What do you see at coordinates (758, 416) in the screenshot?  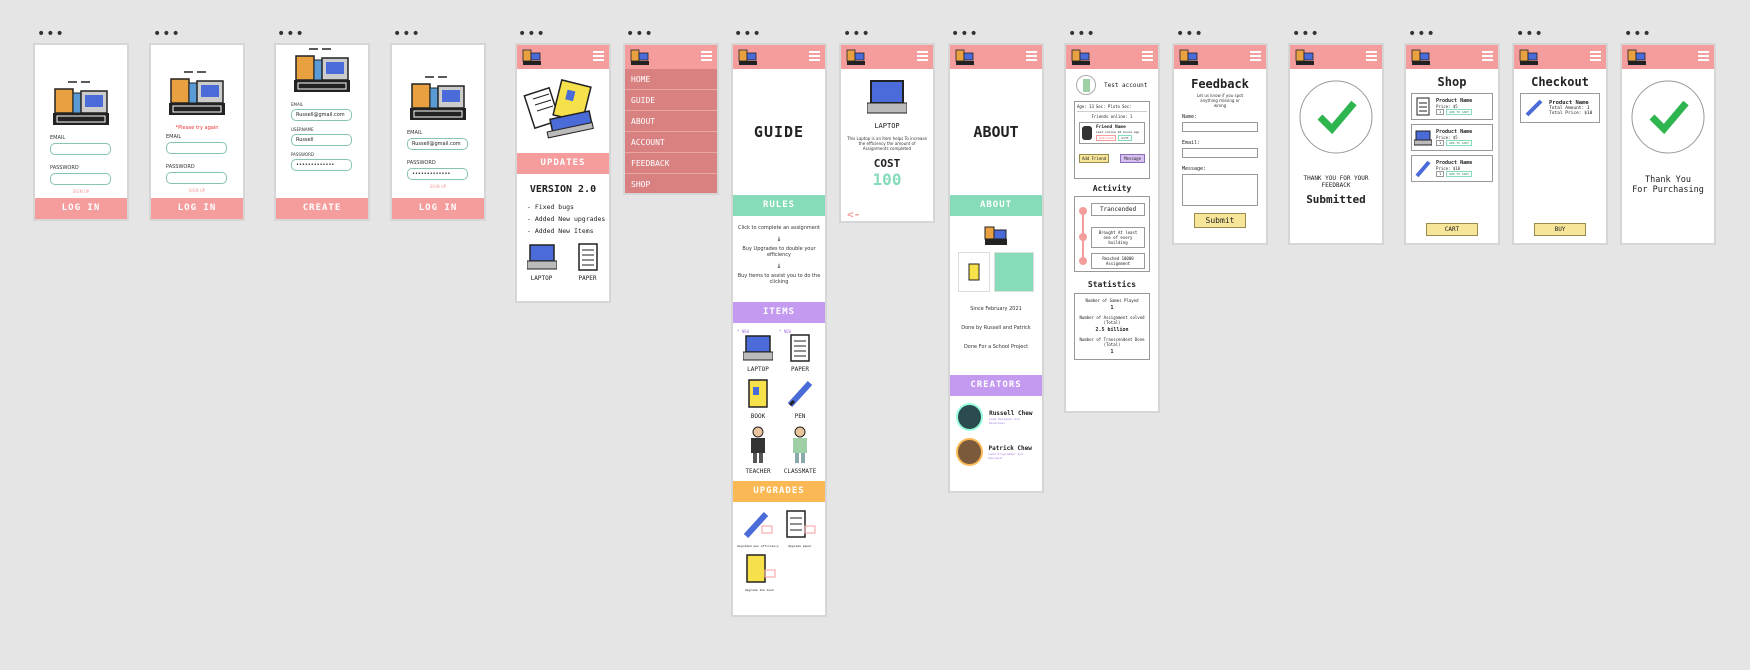 I see `item-label: BOOK` at bounding box center [758, 416].